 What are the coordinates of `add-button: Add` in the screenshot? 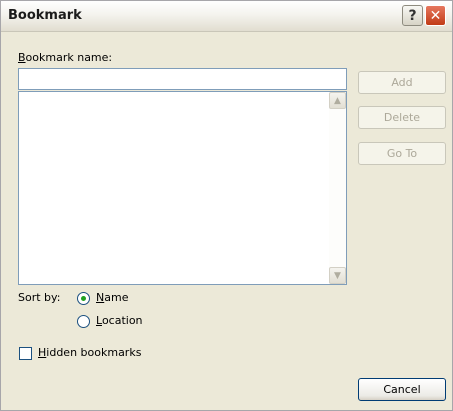 It's located at (402, 82).